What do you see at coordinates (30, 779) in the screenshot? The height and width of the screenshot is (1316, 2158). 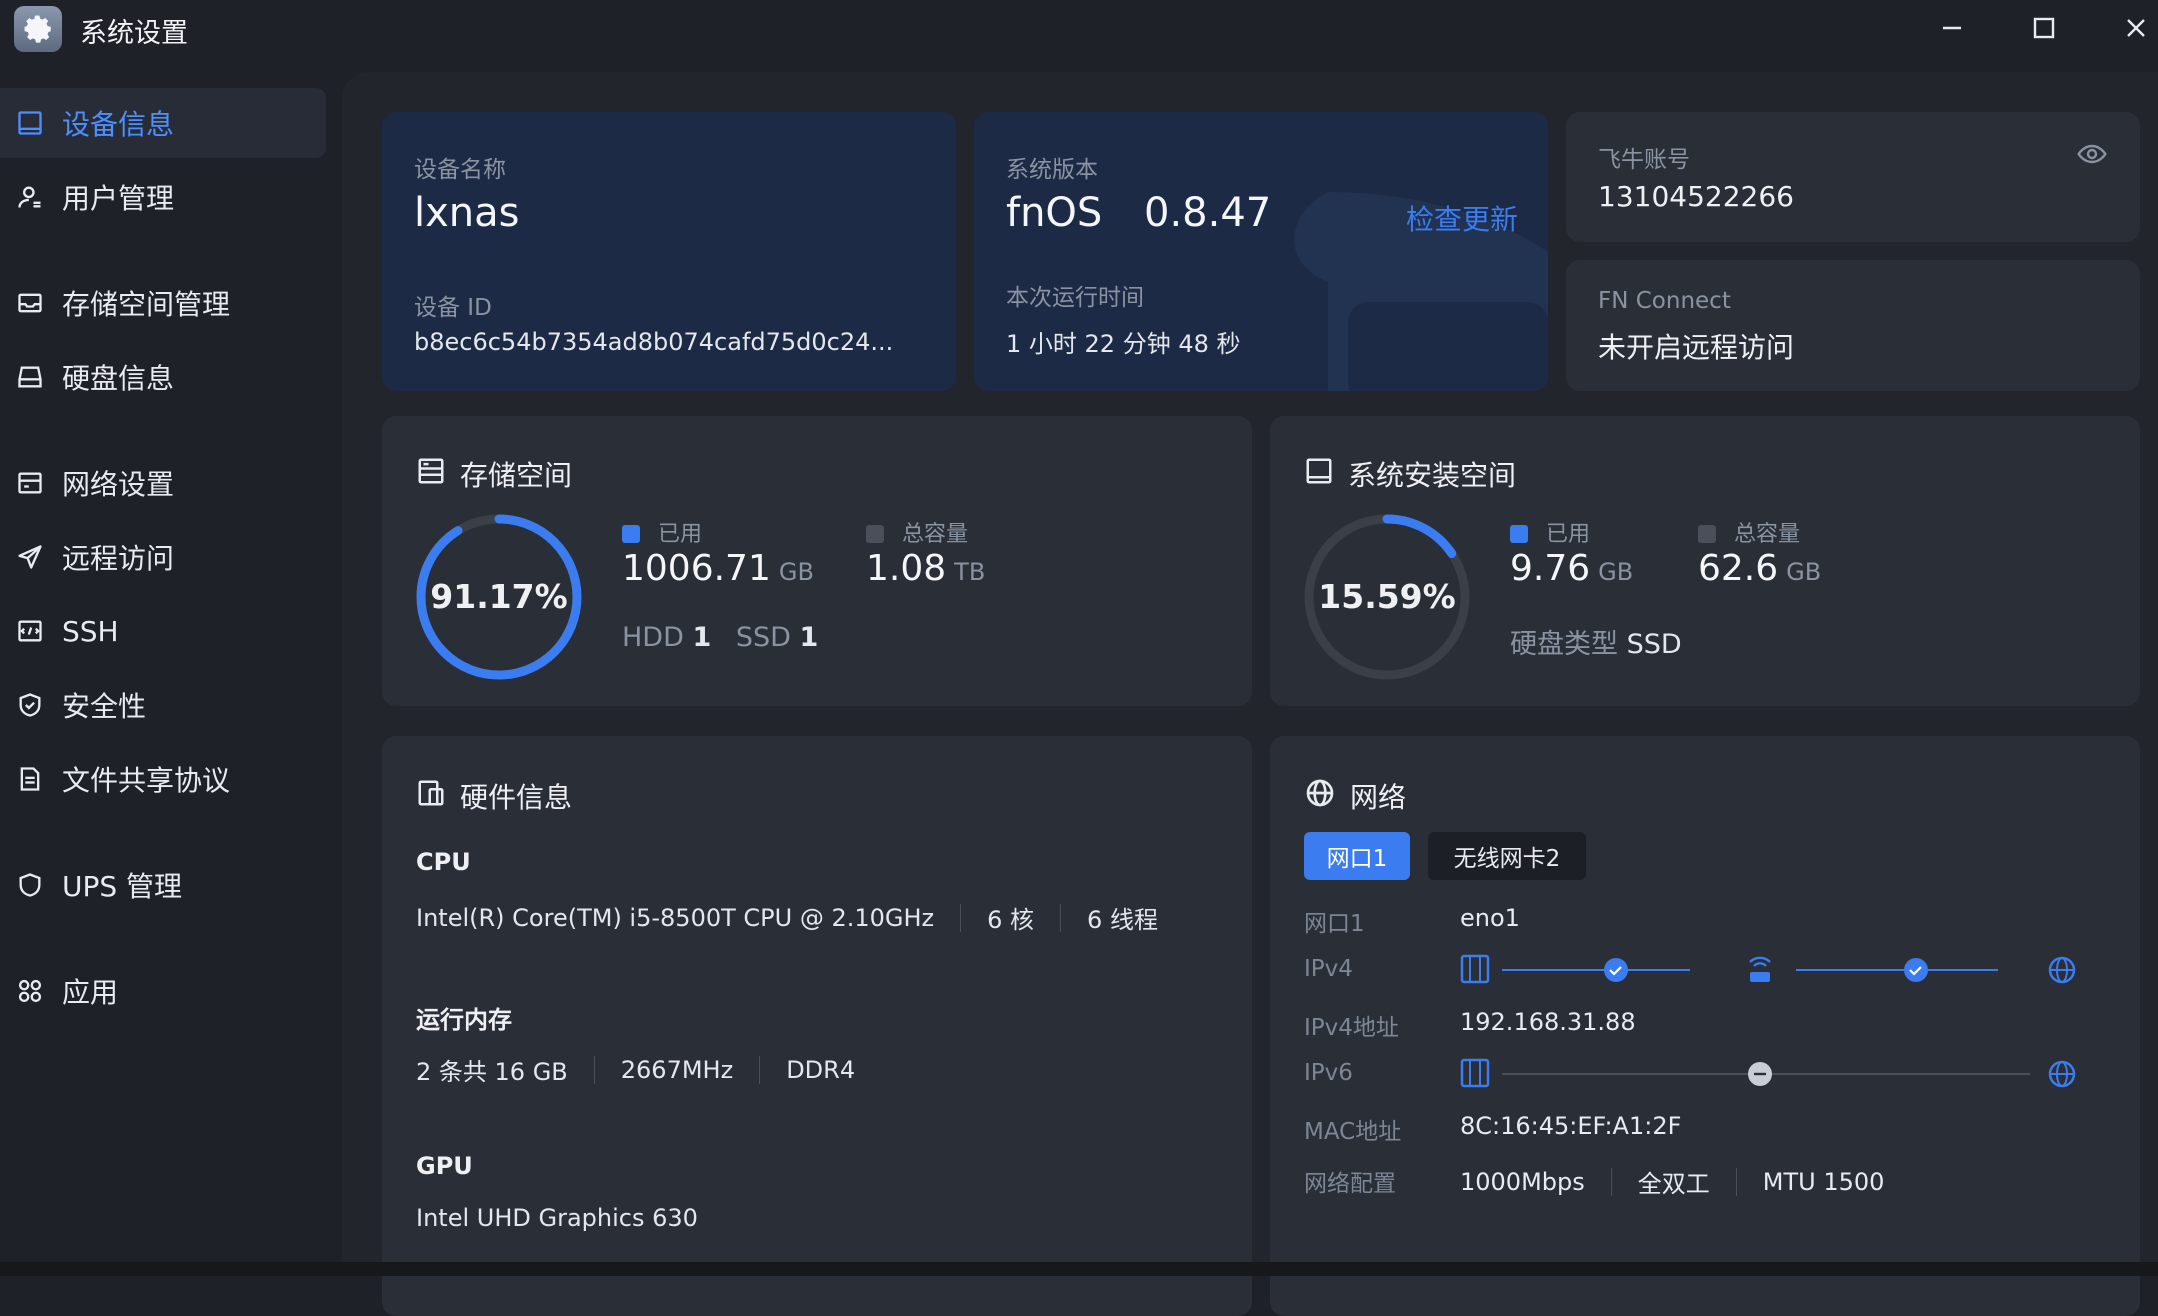 I see `file-icon` at bounding box center [30, 779].